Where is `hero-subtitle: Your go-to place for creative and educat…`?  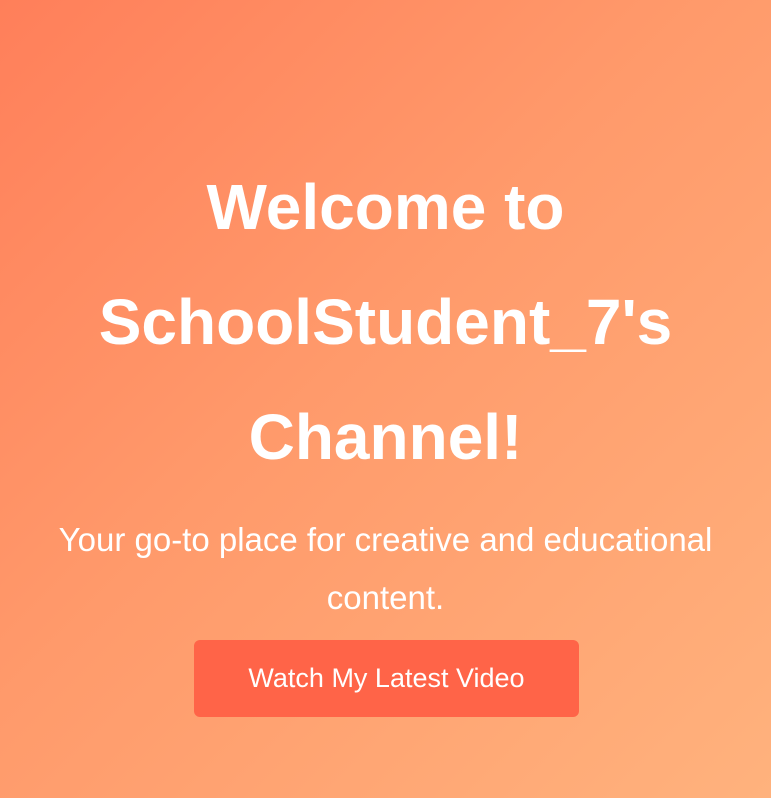
hero-subtitle: Your go-to place for creative and educat… is located at coordinates (385, 568).